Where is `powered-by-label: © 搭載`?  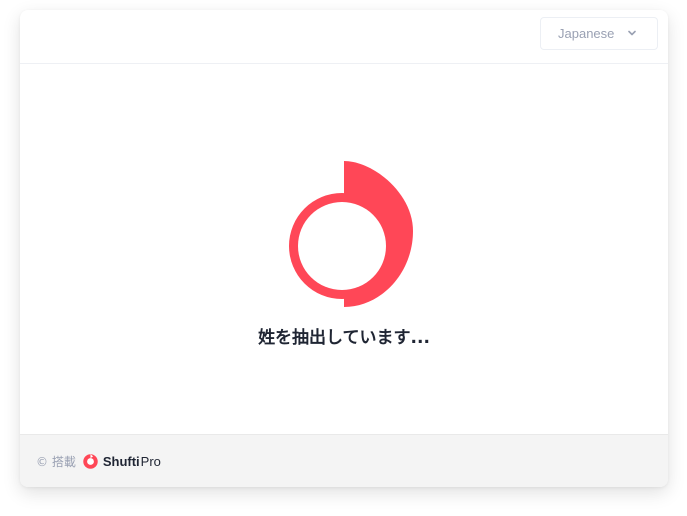
powered-by-label: © 搭載 is located at coordinates (56, 461).